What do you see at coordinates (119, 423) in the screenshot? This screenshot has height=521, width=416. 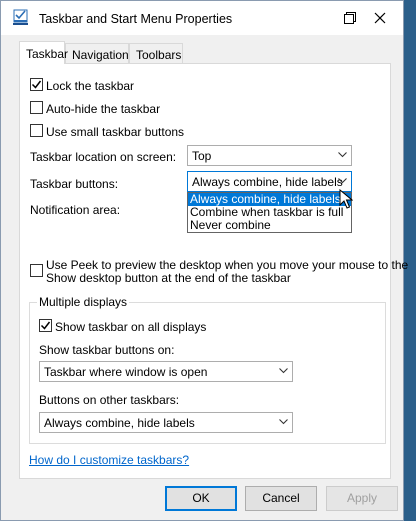 I see `other-taskbars-buttons-value: Always combine, hide labels` at bounding box center [119, 423].